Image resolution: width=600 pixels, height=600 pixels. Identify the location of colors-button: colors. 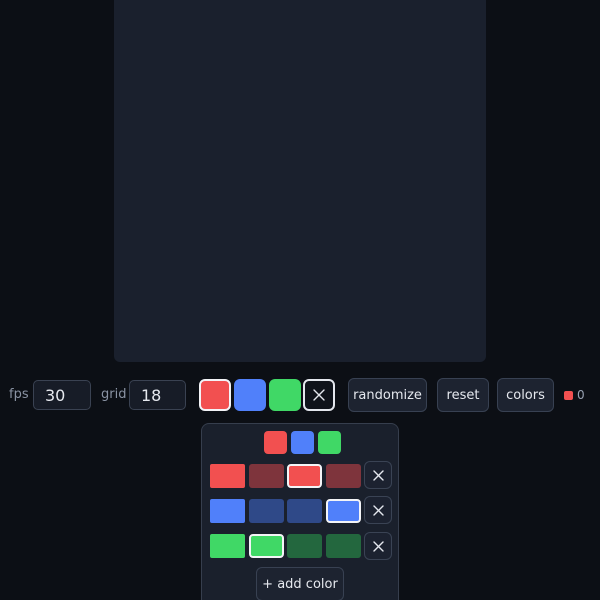
(525, 395).